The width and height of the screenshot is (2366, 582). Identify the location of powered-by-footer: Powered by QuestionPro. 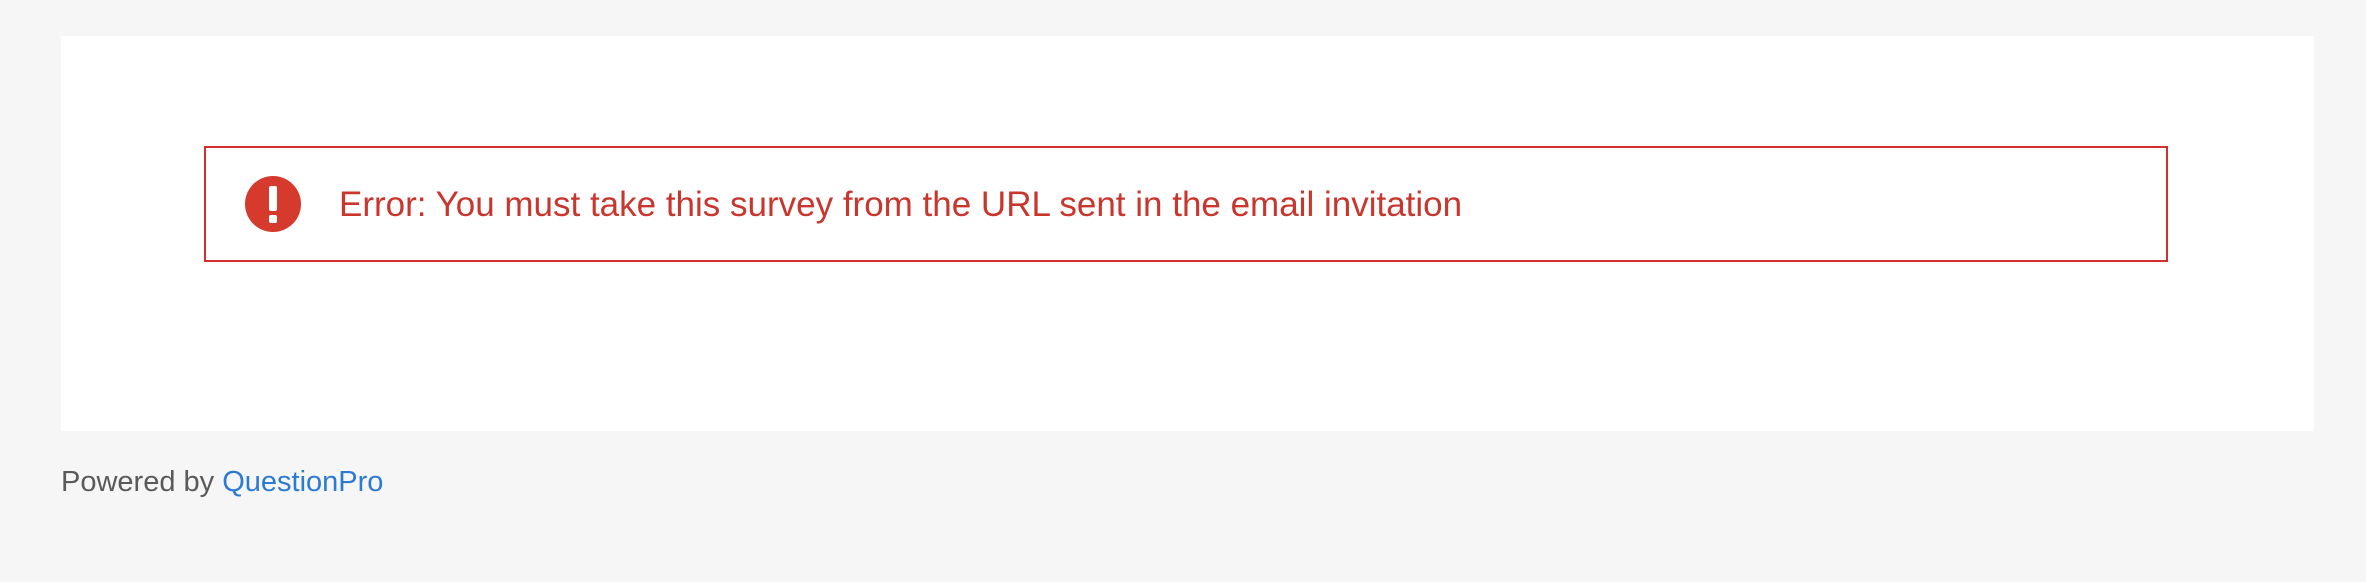
(222, 482).